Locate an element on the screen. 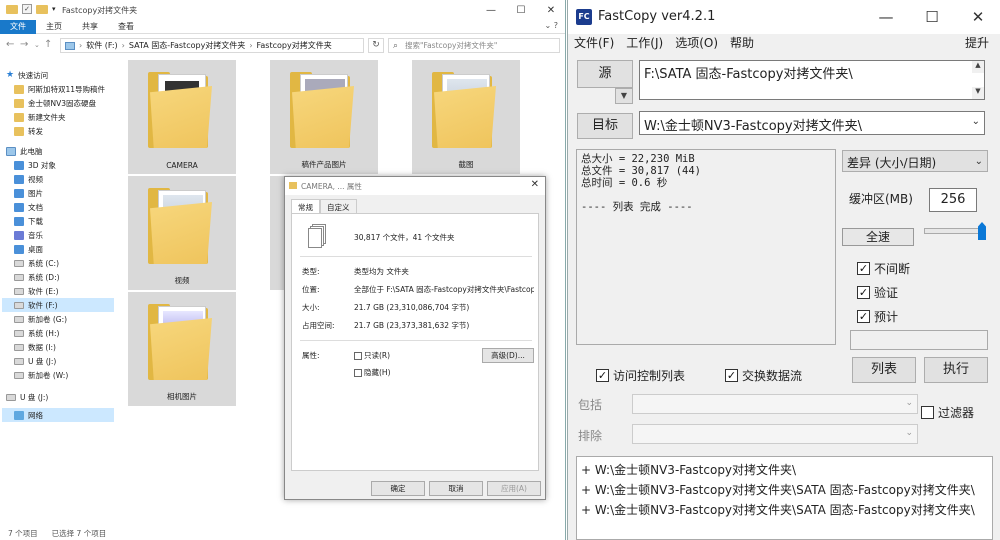 Image resolution: width=1000 pixels, height=540 pixels. expand-ribbon-icon: ⌄ ? is located at coordinates (552, 25).